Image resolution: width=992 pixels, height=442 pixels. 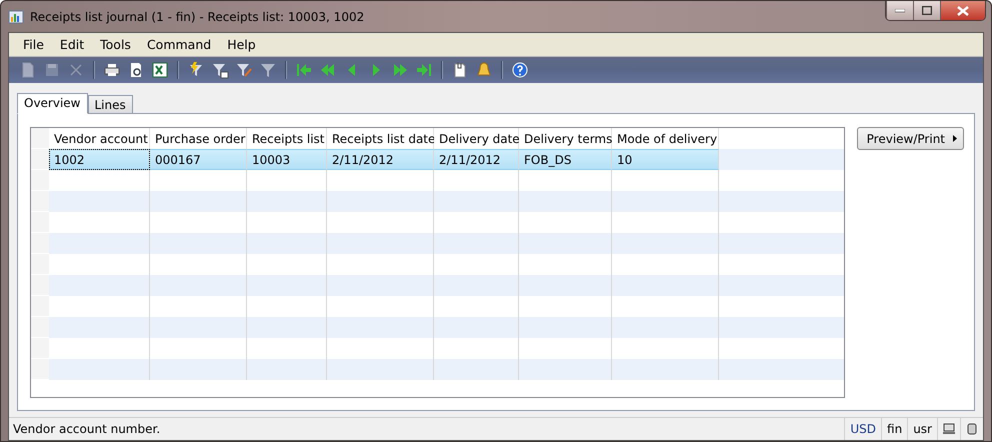 I want to click on tab: Overview, so click(x=52, y=103).